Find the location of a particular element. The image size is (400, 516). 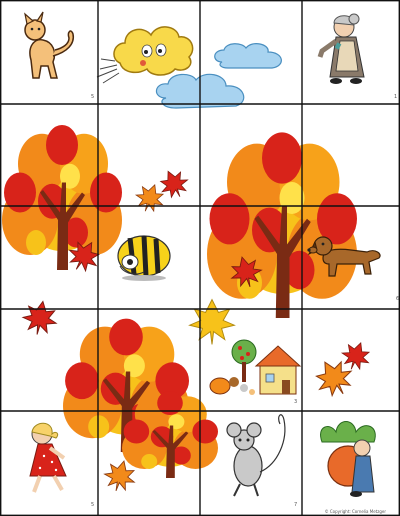

giant-turnip-illustration is located at coordinates (348, 459).